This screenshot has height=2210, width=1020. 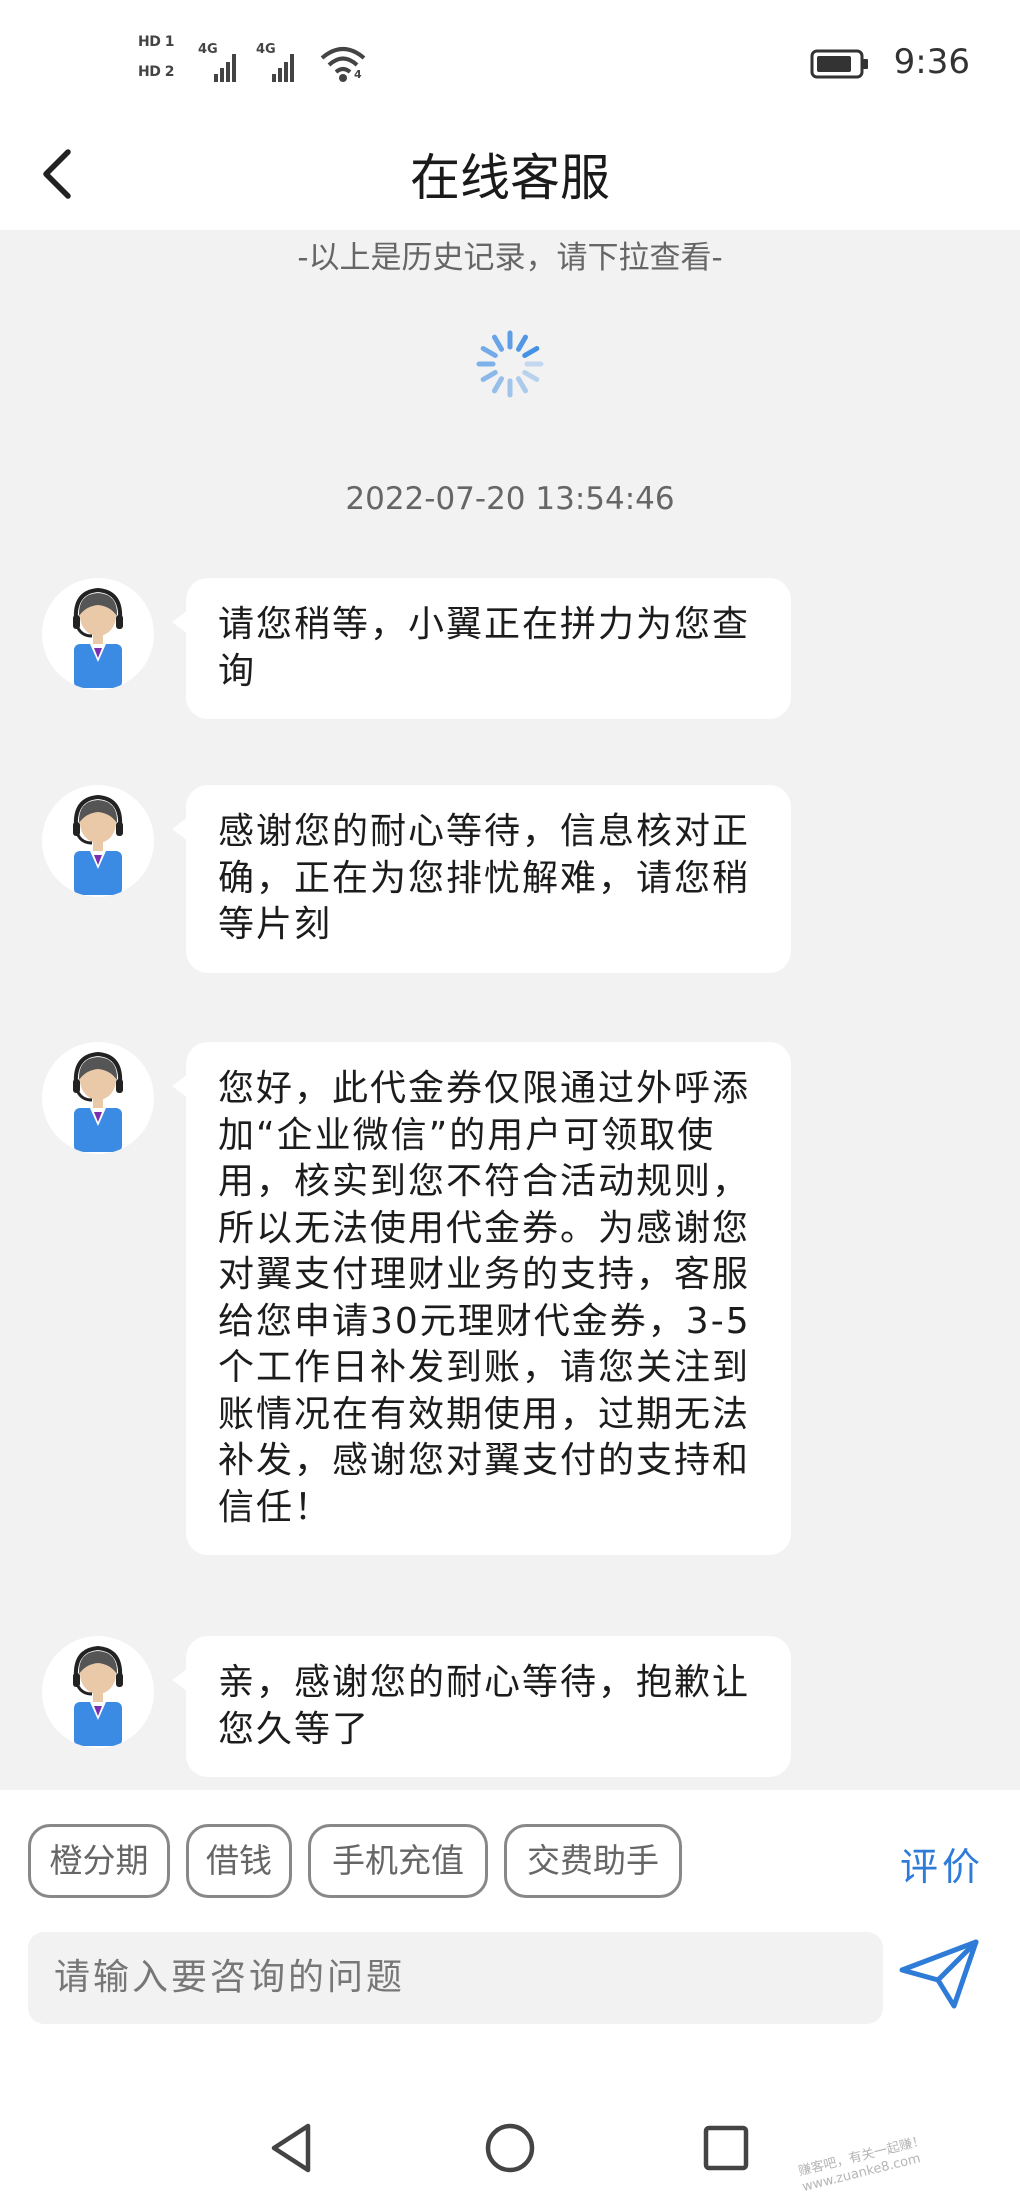 What do you see at coordinates (156, 72) in the screenshot?
I see `sim2-hd-badge: HD 2` at bounding box center [156, 72].